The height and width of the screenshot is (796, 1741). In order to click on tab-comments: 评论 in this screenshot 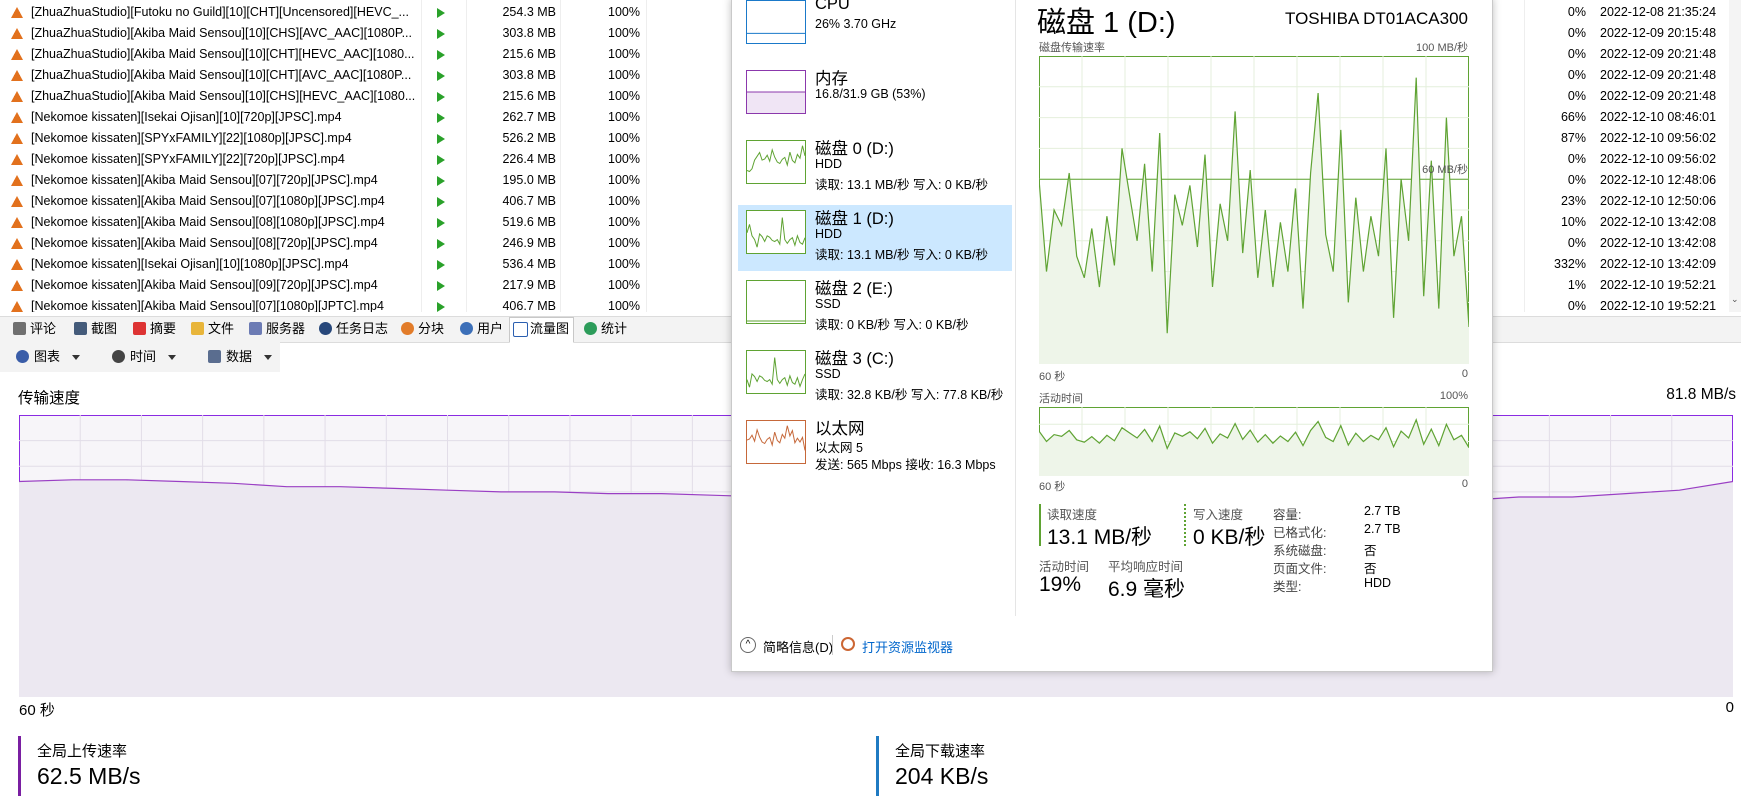, I will do `click(35, 329)`.